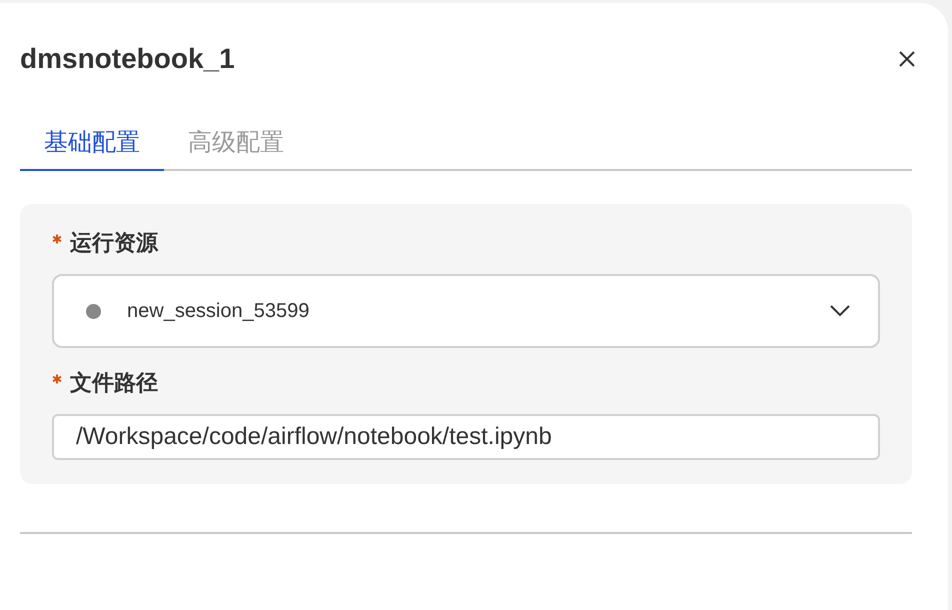 The image size is (952, 610). Describe the element at coordinates (840, 311) in the screenshot. I see `chevron-down-icon` at that location.